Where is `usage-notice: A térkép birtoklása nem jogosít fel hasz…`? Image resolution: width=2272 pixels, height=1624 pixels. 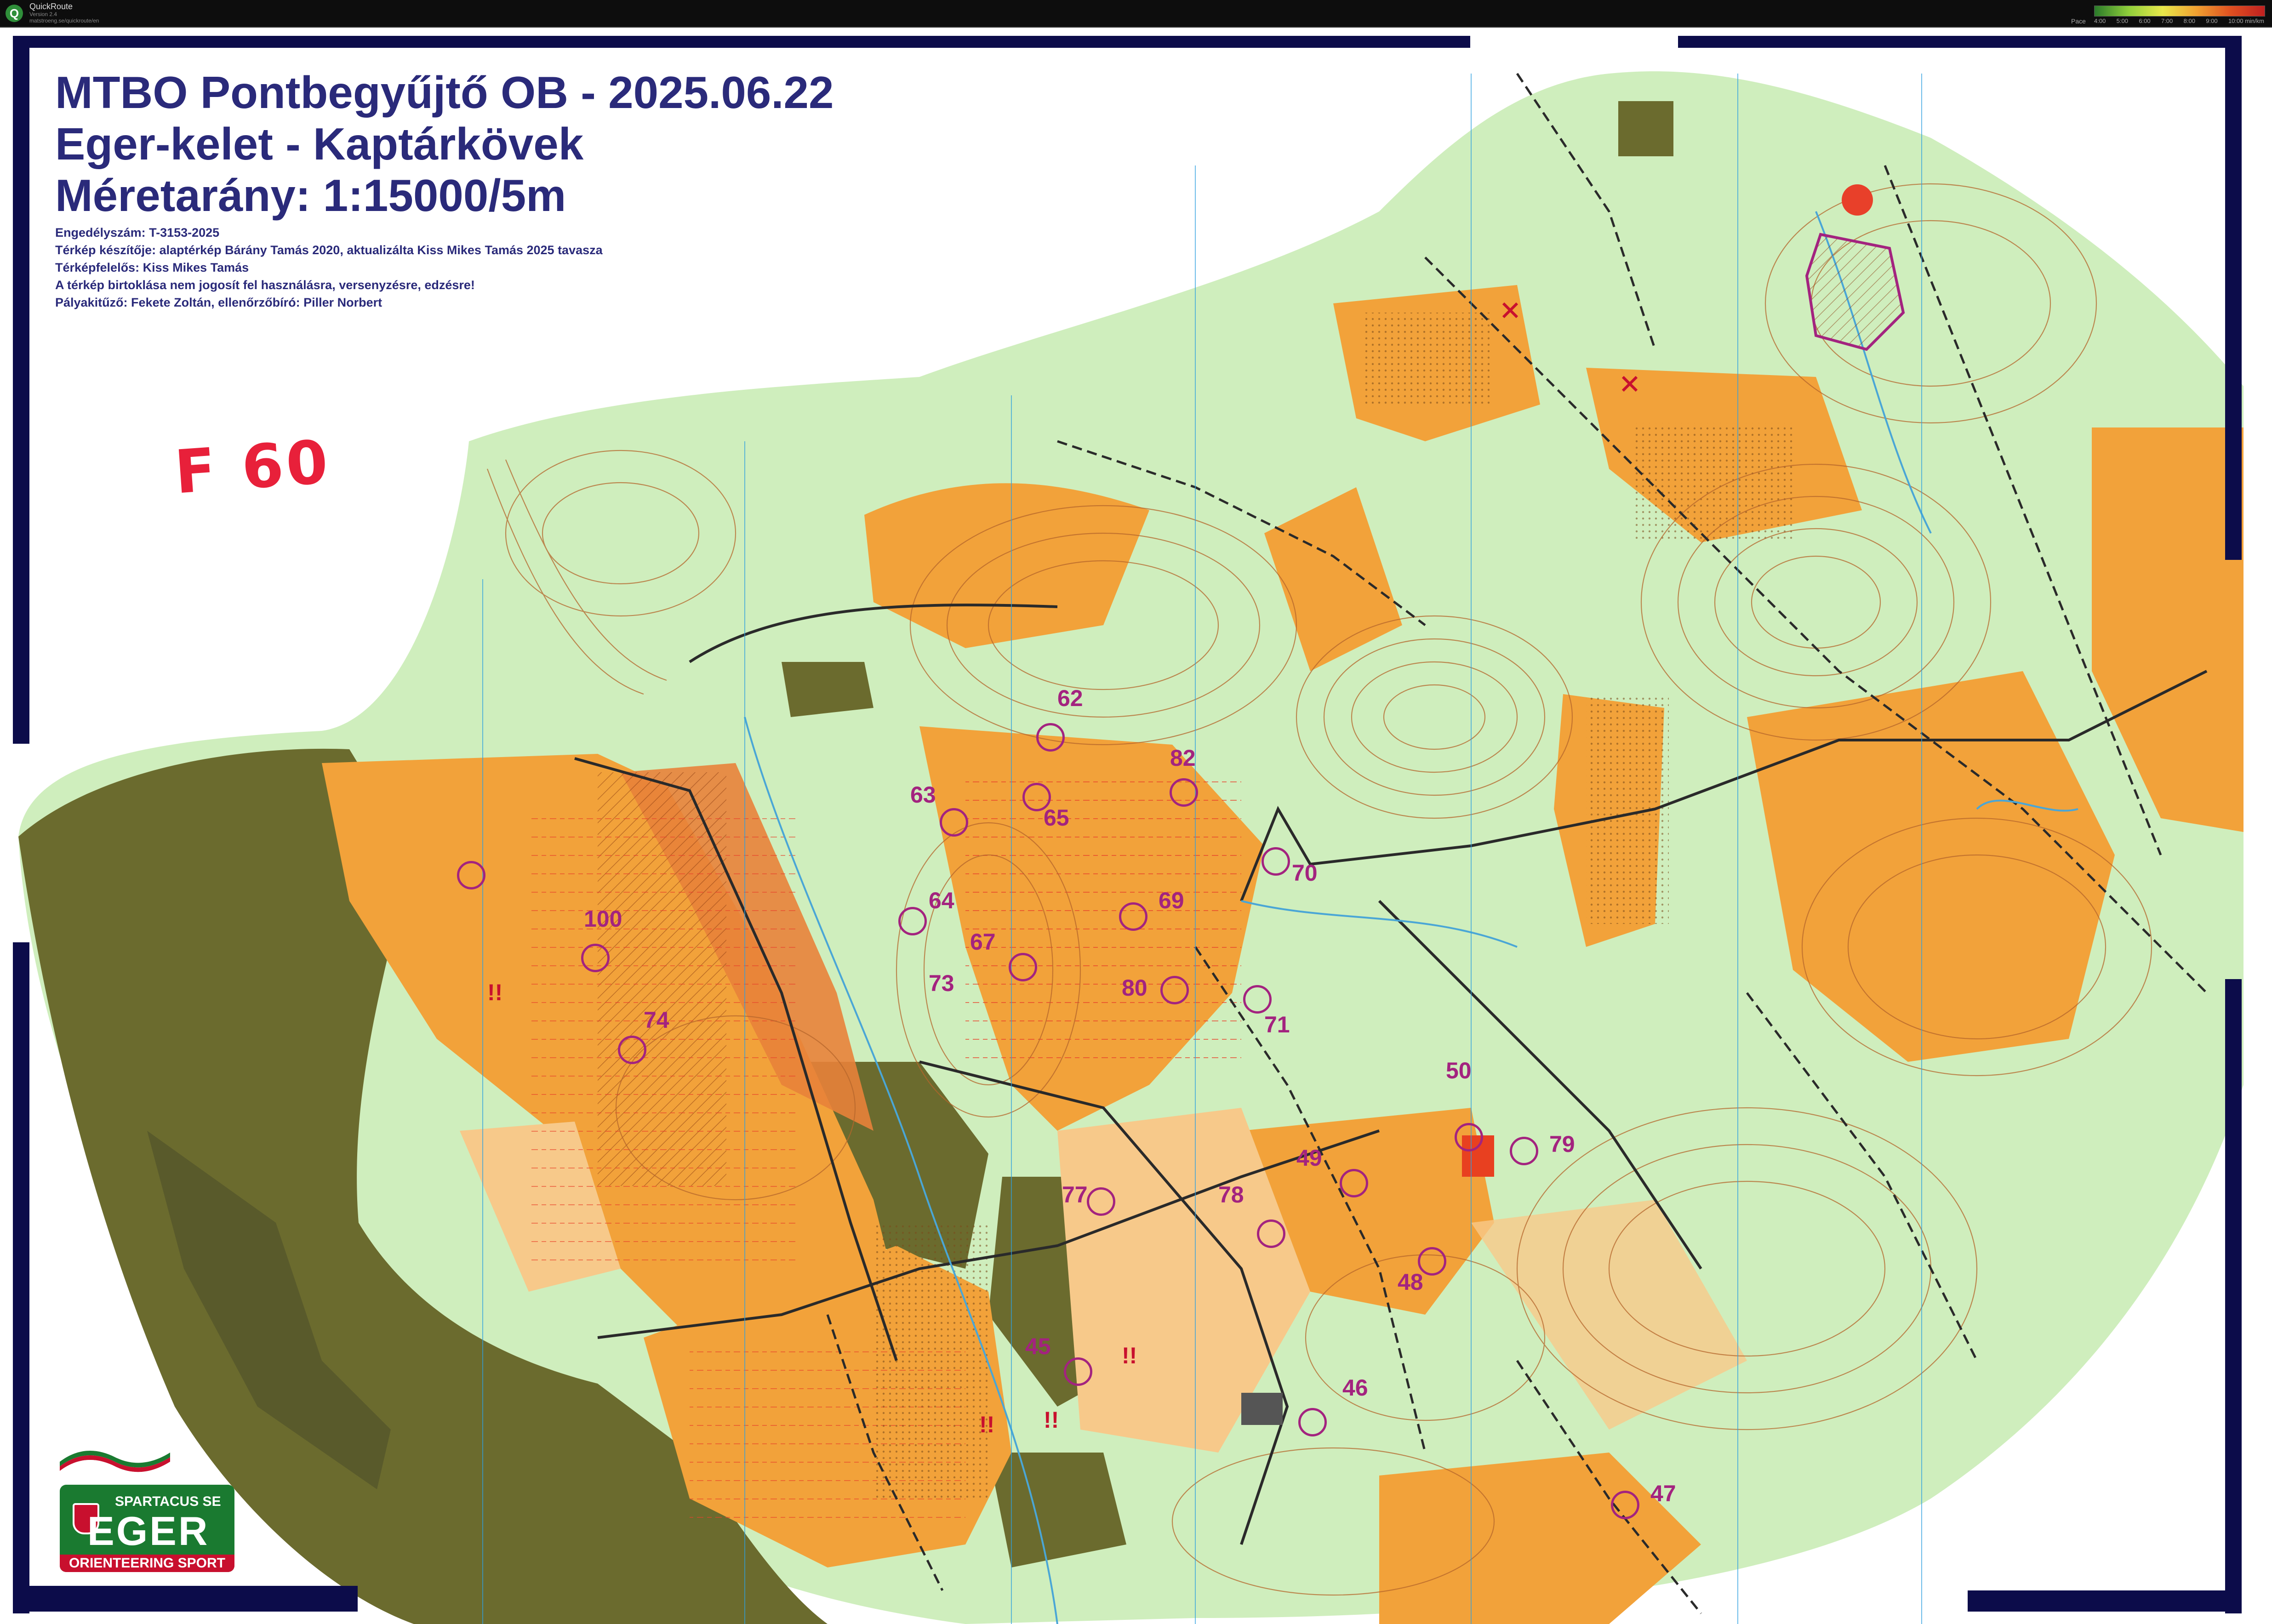
usage-notice: A térkép birtoklása nem jogosít fel hasz… is located at coordinates (265, 285).